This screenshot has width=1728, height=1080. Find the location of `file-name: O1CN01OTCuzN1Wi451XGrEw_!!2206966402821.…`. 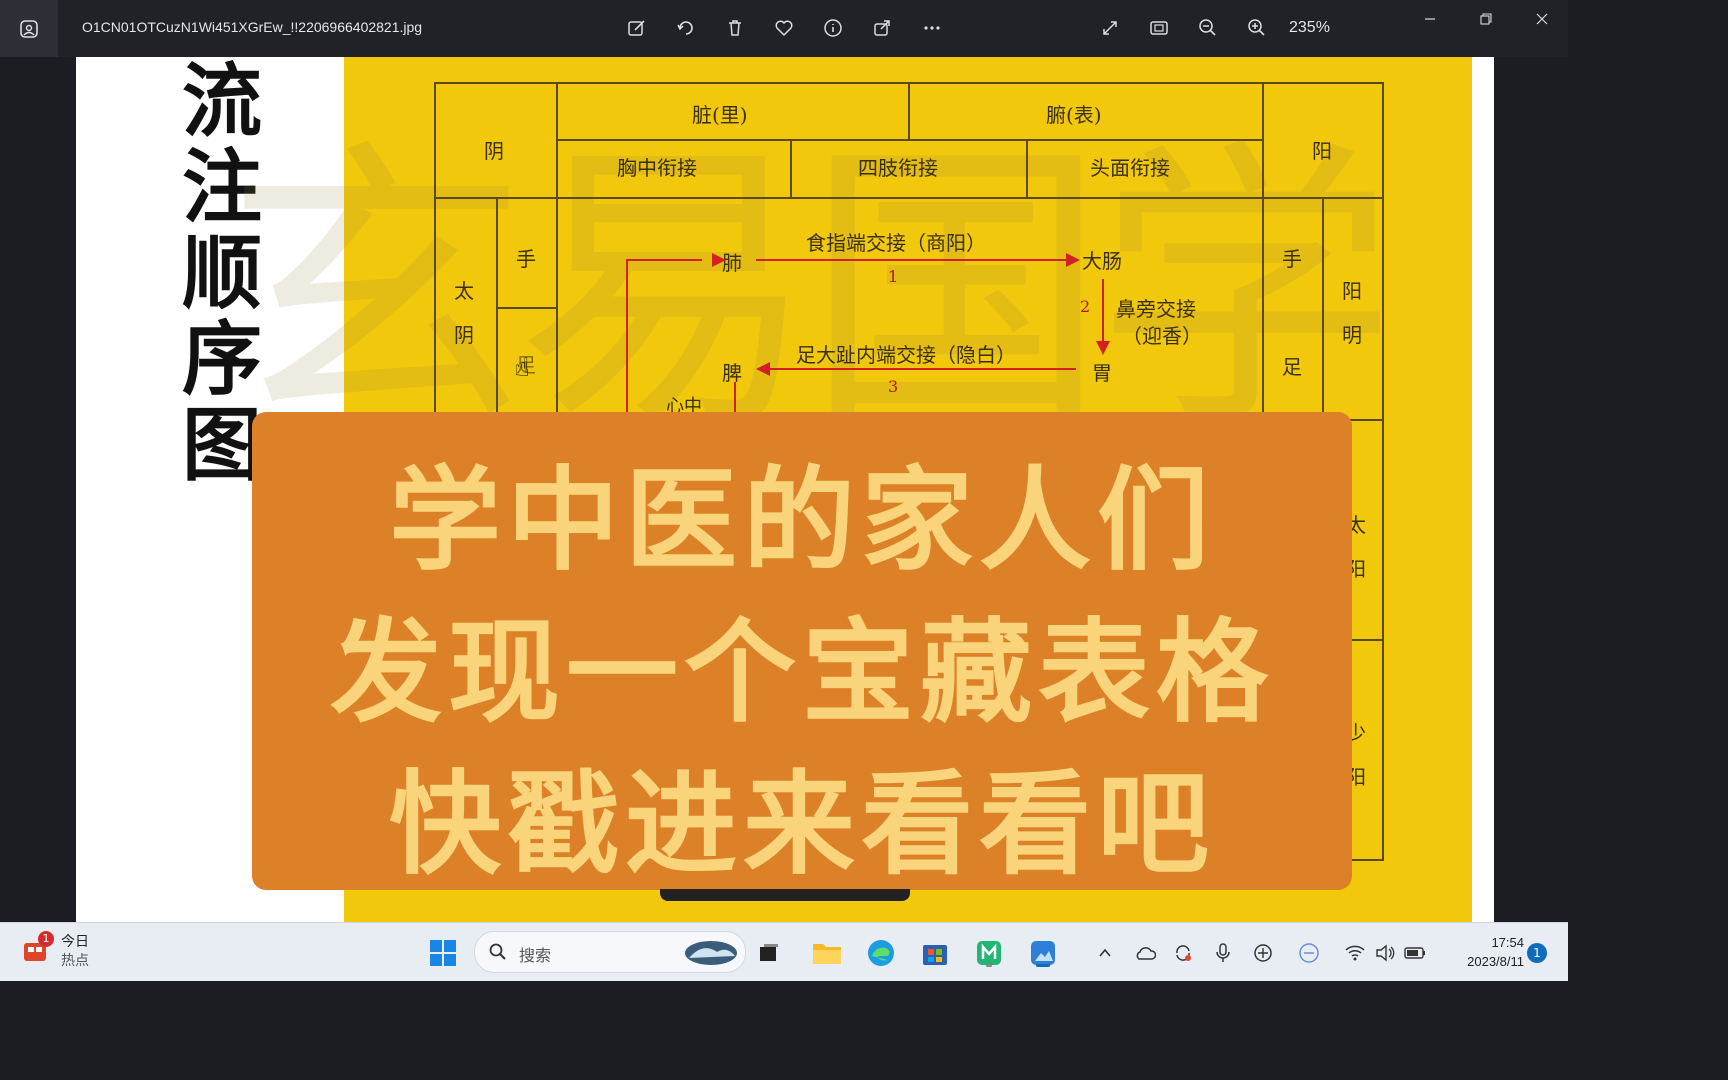

file-name: O1CN01OTCuzN1Wi451XGrEw_!!2206966402821.… is located at coordinates (252, 27).